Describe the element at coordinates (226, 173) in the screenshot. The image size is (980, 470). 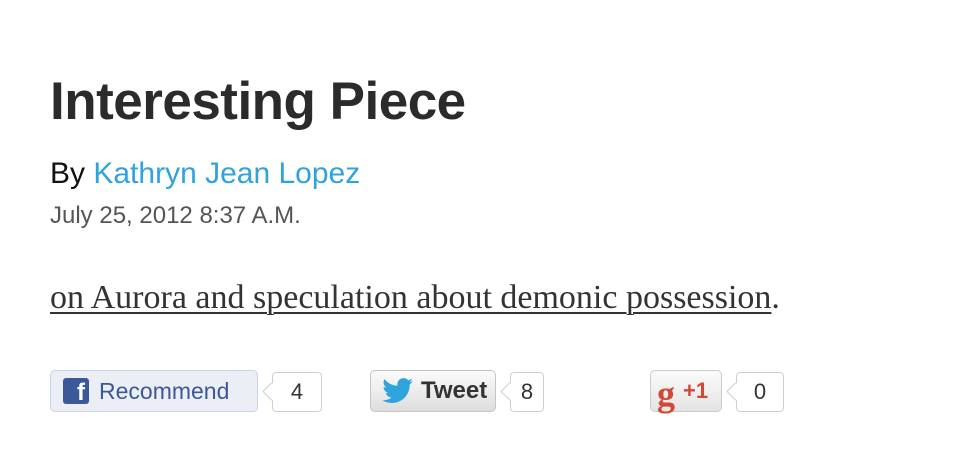
I see `author-link: Kathryn Jean Lopez` at that location.